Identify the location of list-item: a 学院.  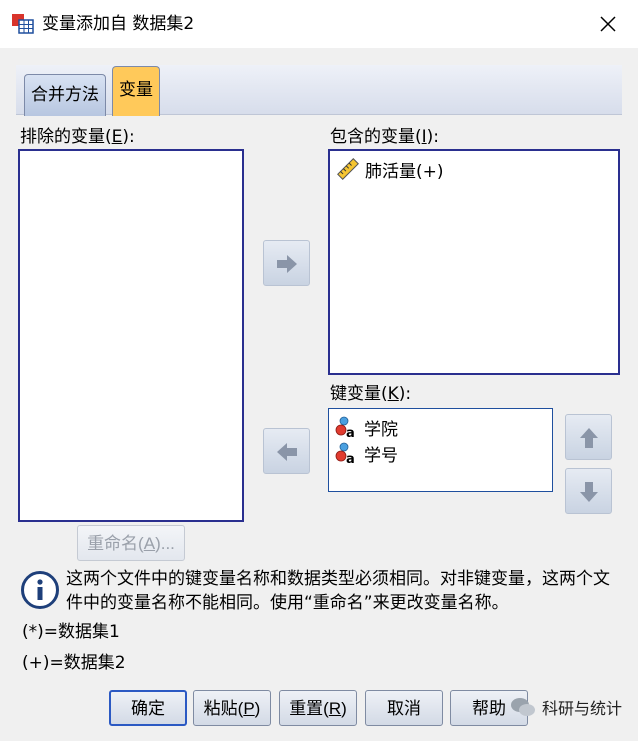
(366, 427).